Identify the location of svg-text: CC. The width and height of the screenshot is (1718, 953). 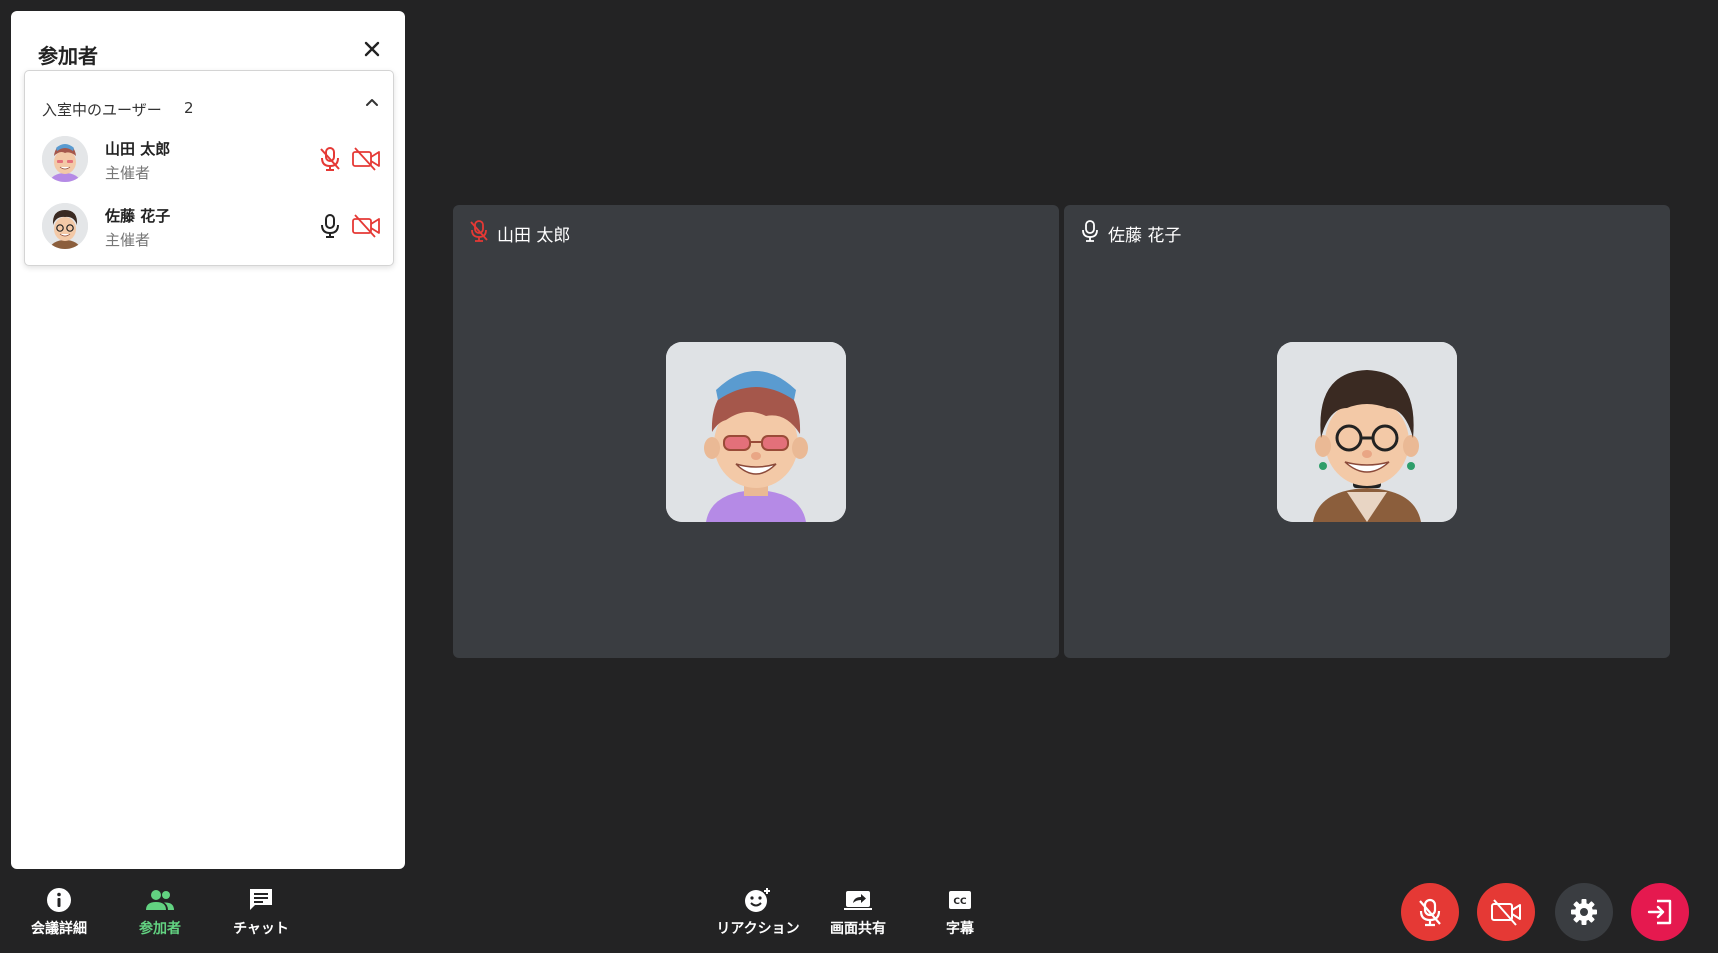
(960, 902).